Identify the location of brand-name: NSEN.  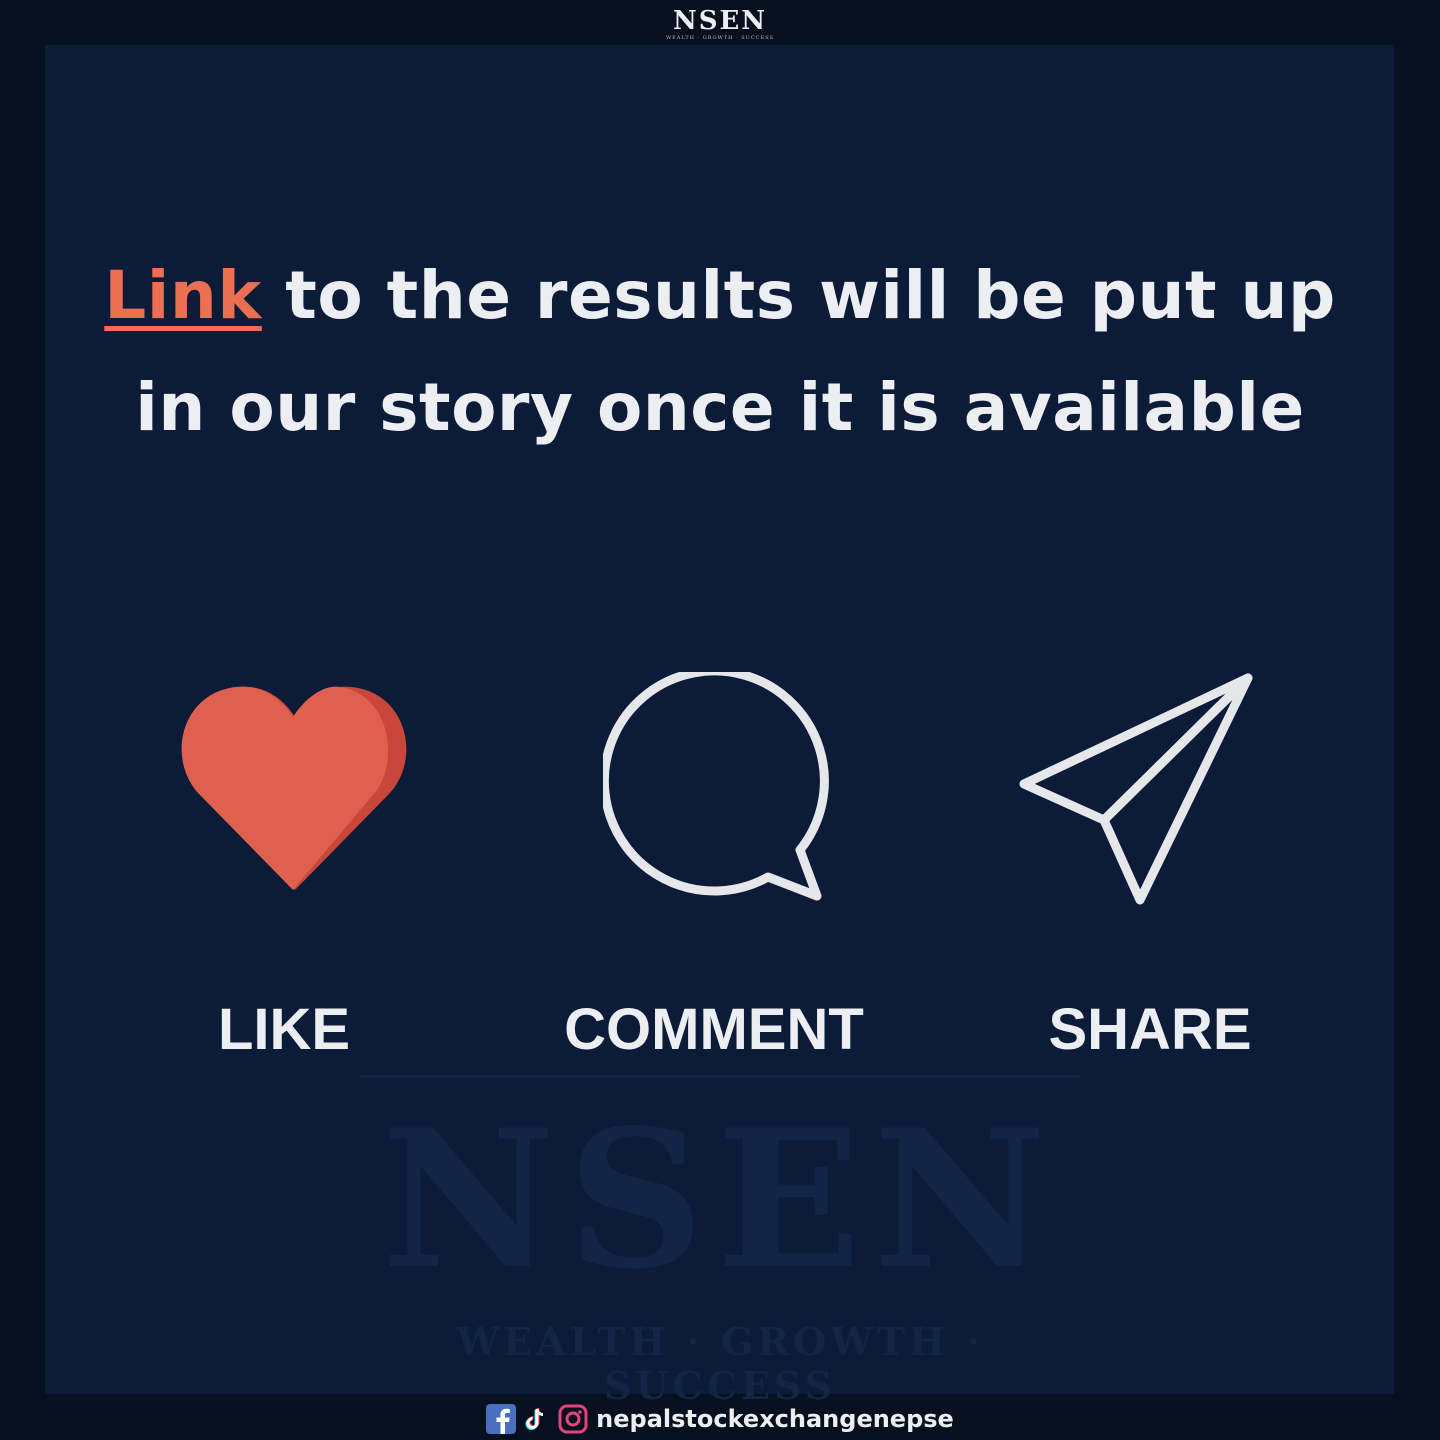
(720, 21).